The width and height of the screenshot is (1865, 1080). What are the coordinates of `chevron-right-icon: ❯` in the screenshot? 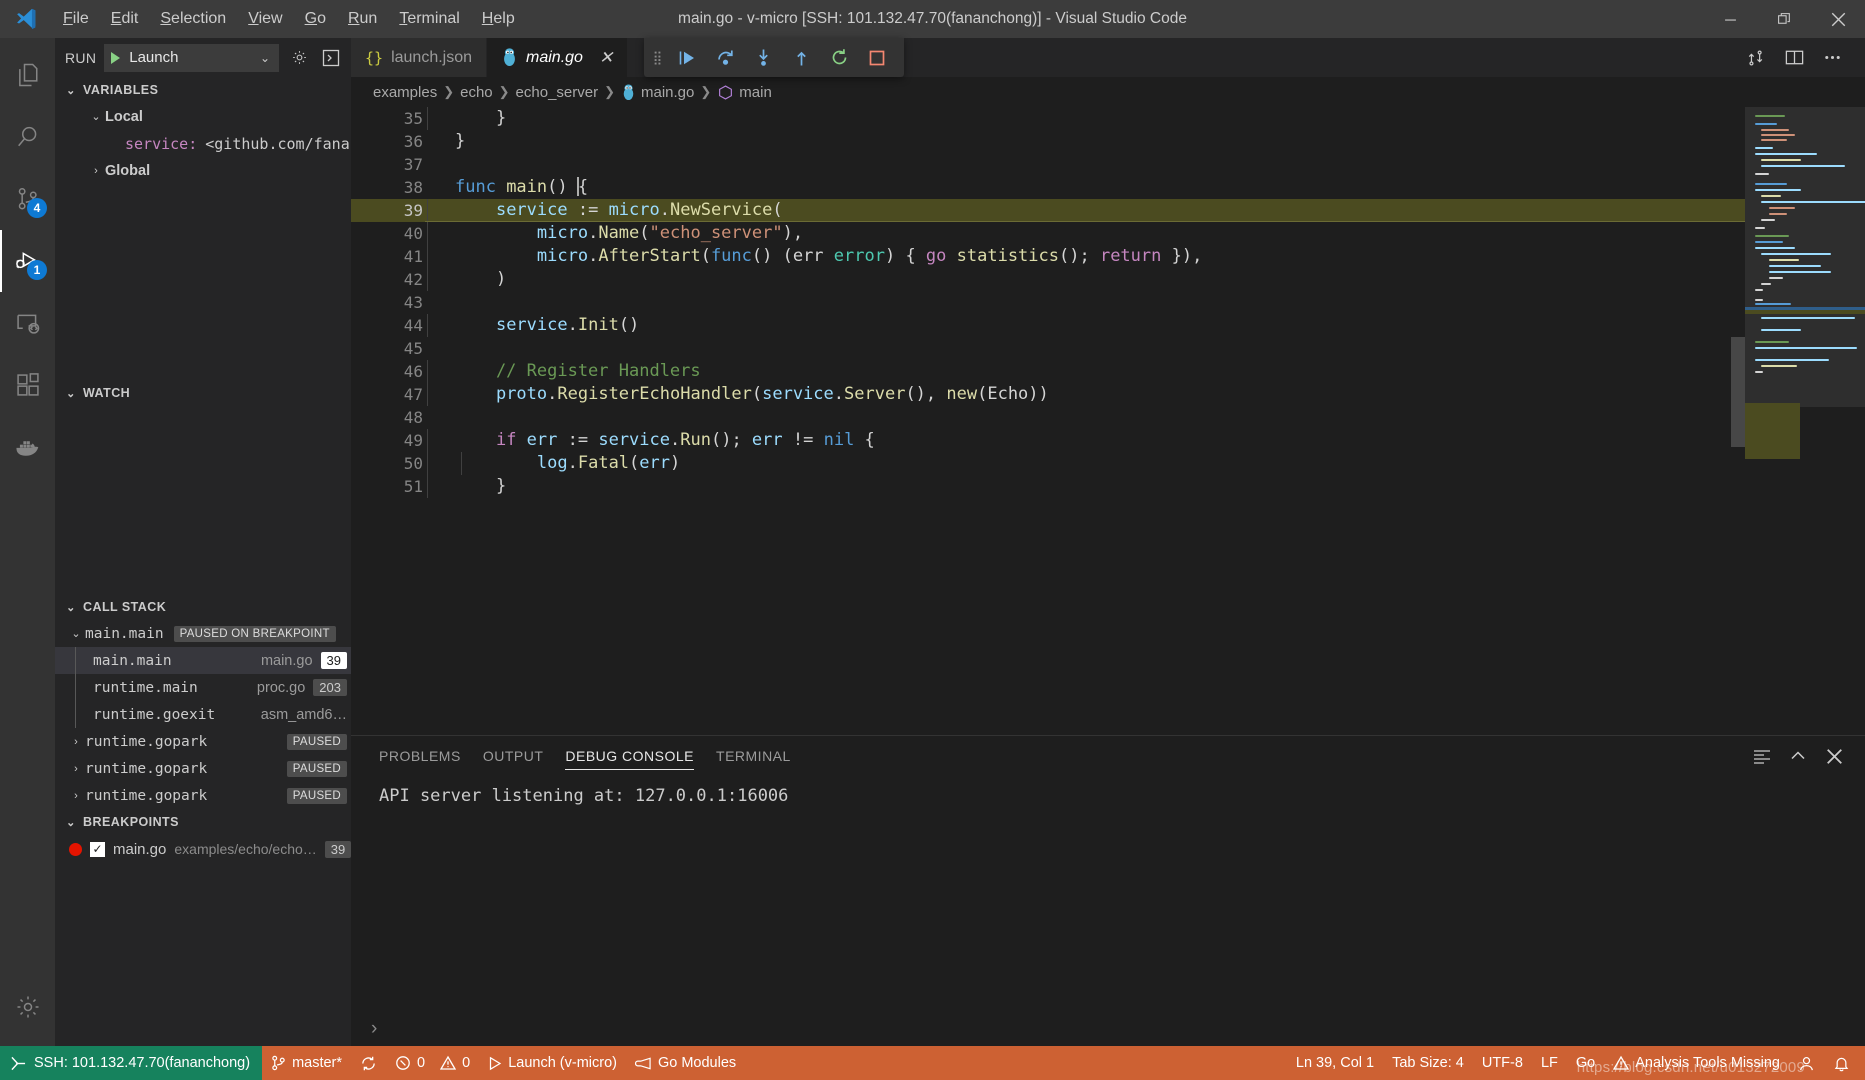 It's located at (609, 91).